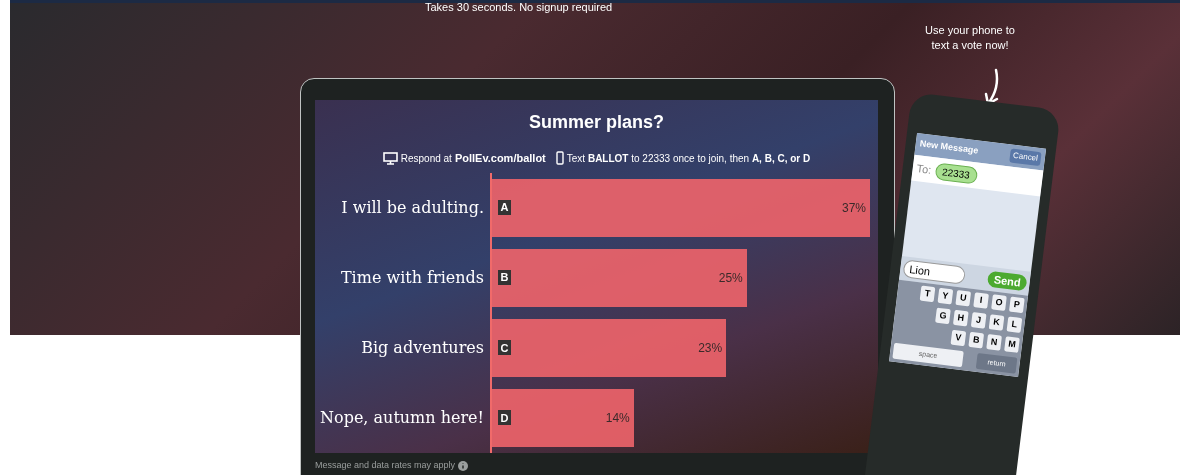  Describe the element at coordinates (617, 418) in the screenshot. I see `percentage-label: 14%` at that location.